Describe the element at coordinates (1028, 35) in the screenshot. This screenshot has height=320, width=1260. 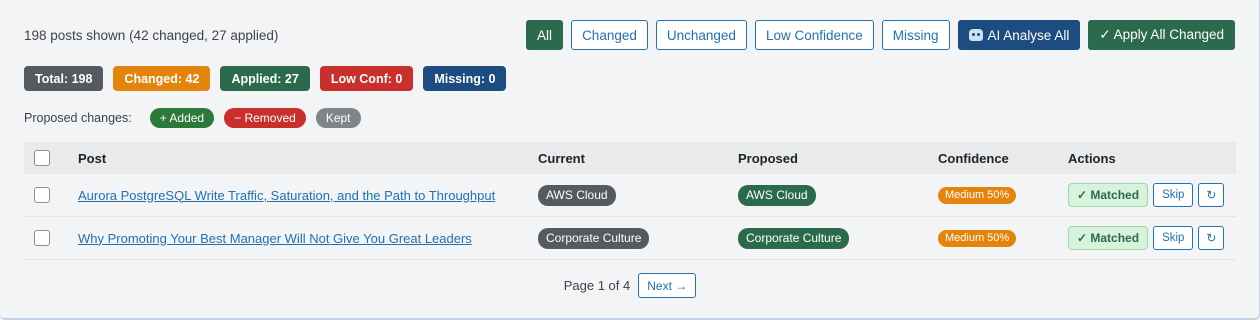
I see `ai-analyse-label: AI Analyse All` at that location.